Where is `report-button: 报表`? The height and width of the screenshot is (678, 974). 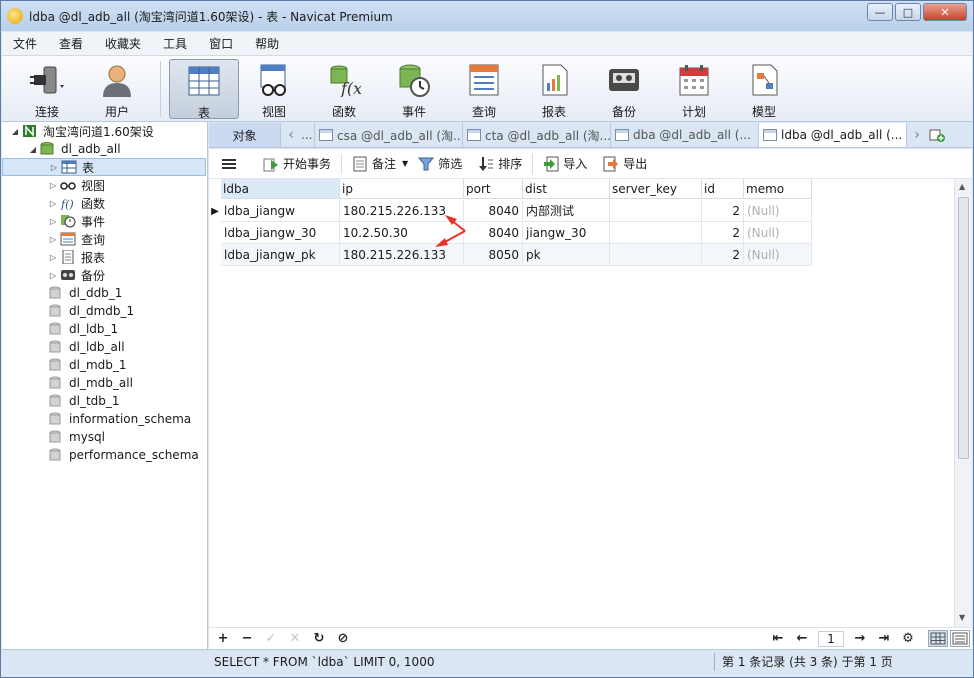 report-button: 报表 is located at coordinates (554, 89).